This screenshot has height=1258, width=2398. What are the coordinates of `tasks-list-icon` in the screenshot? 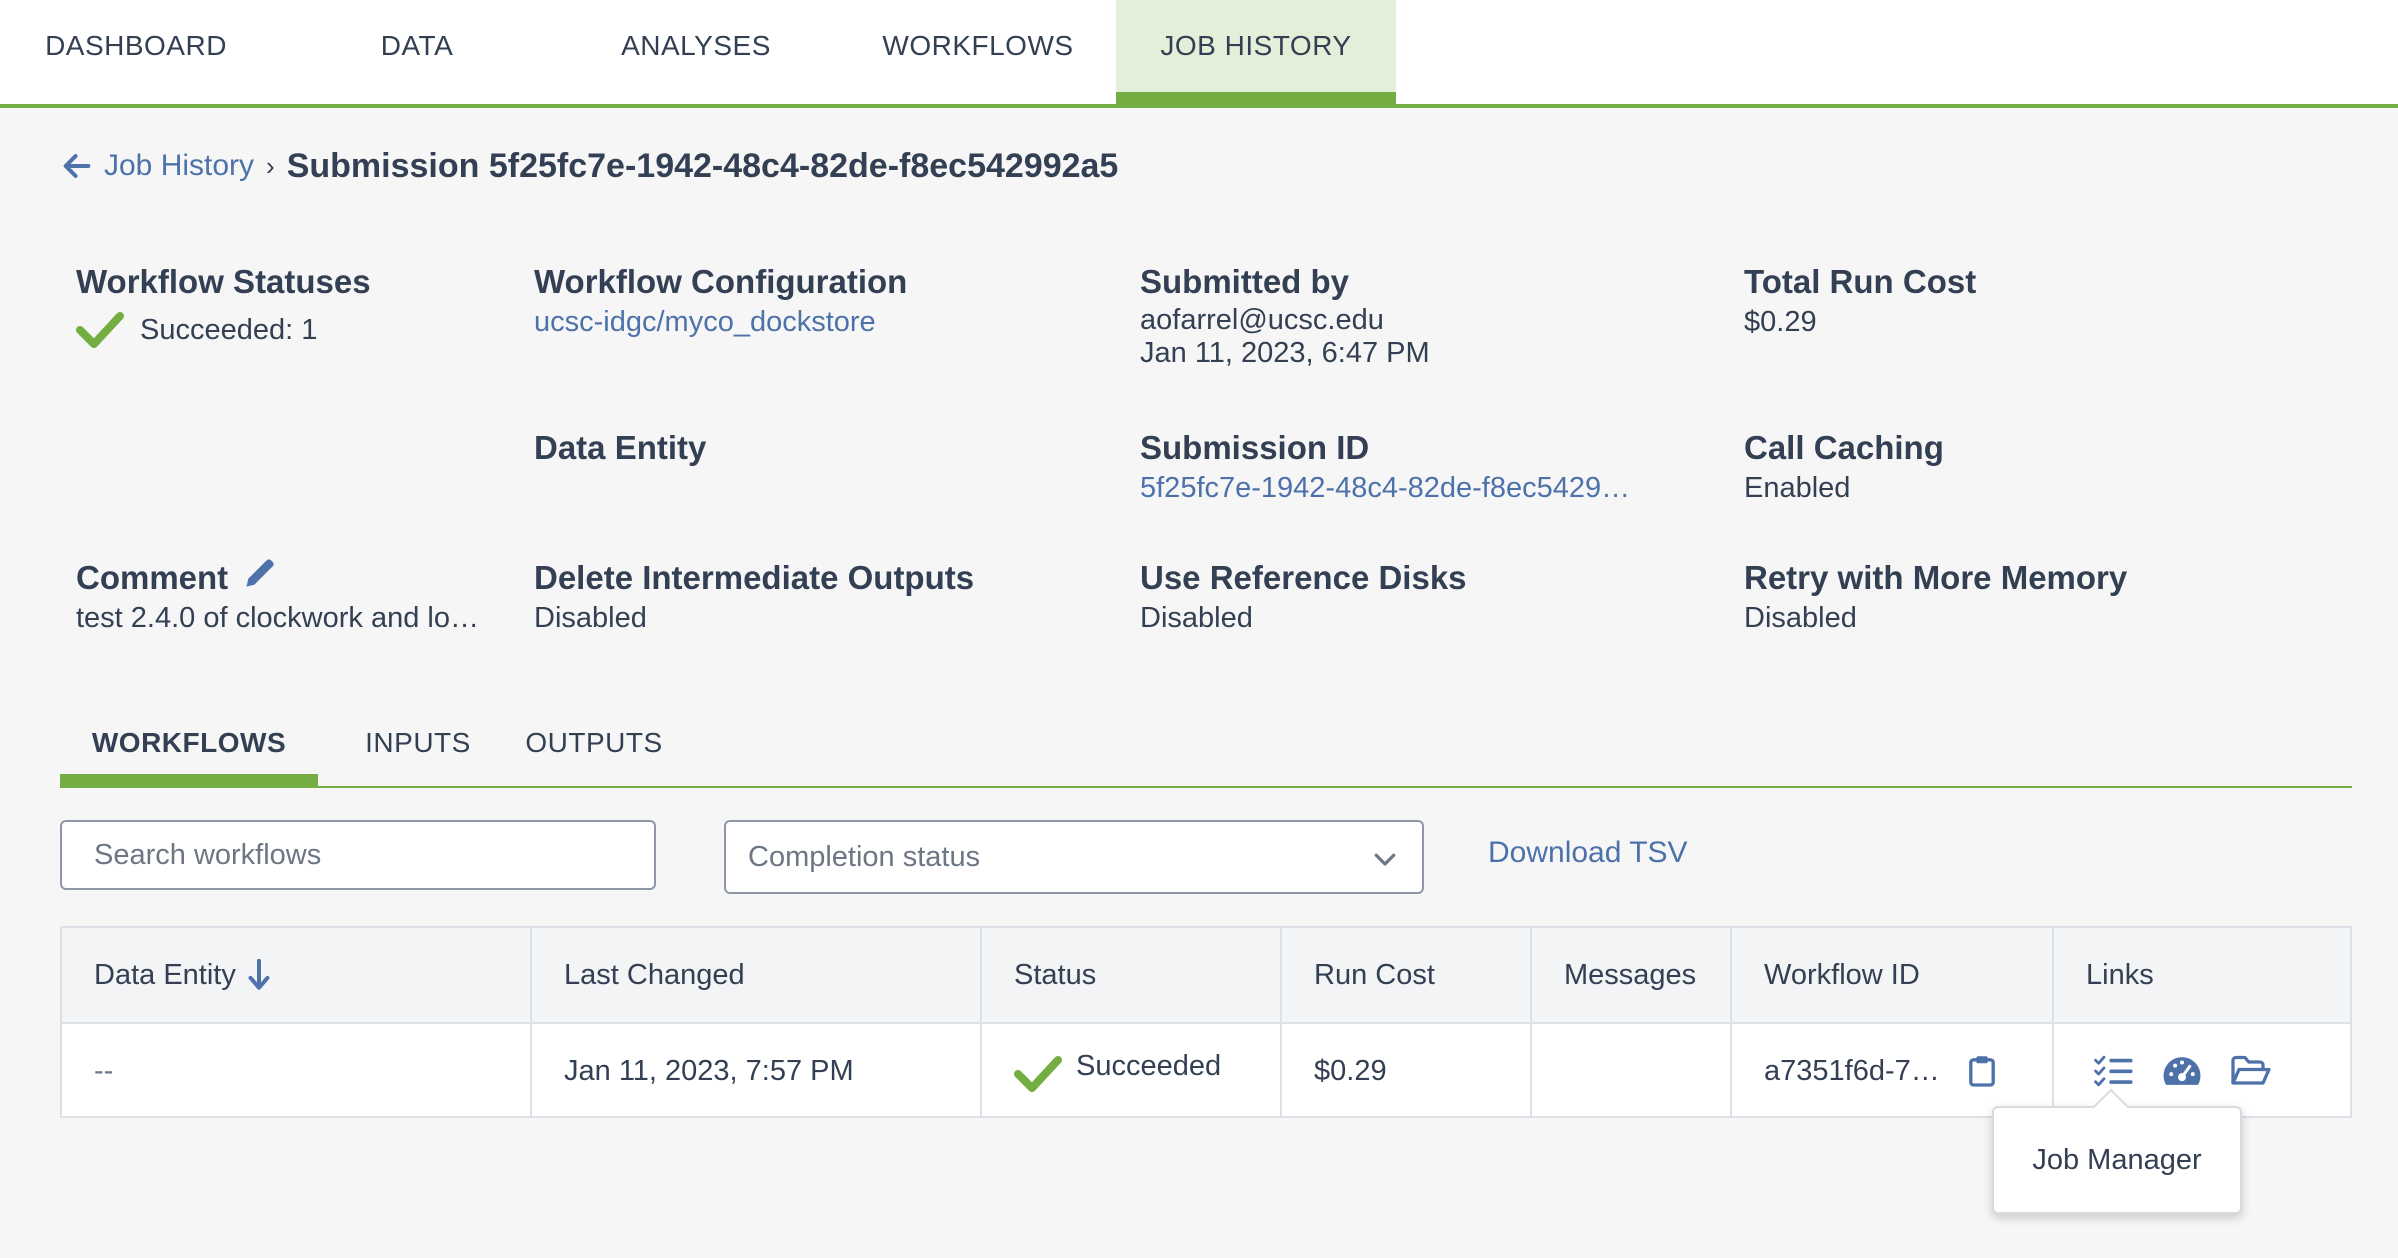 It's located at (2113, 1071).